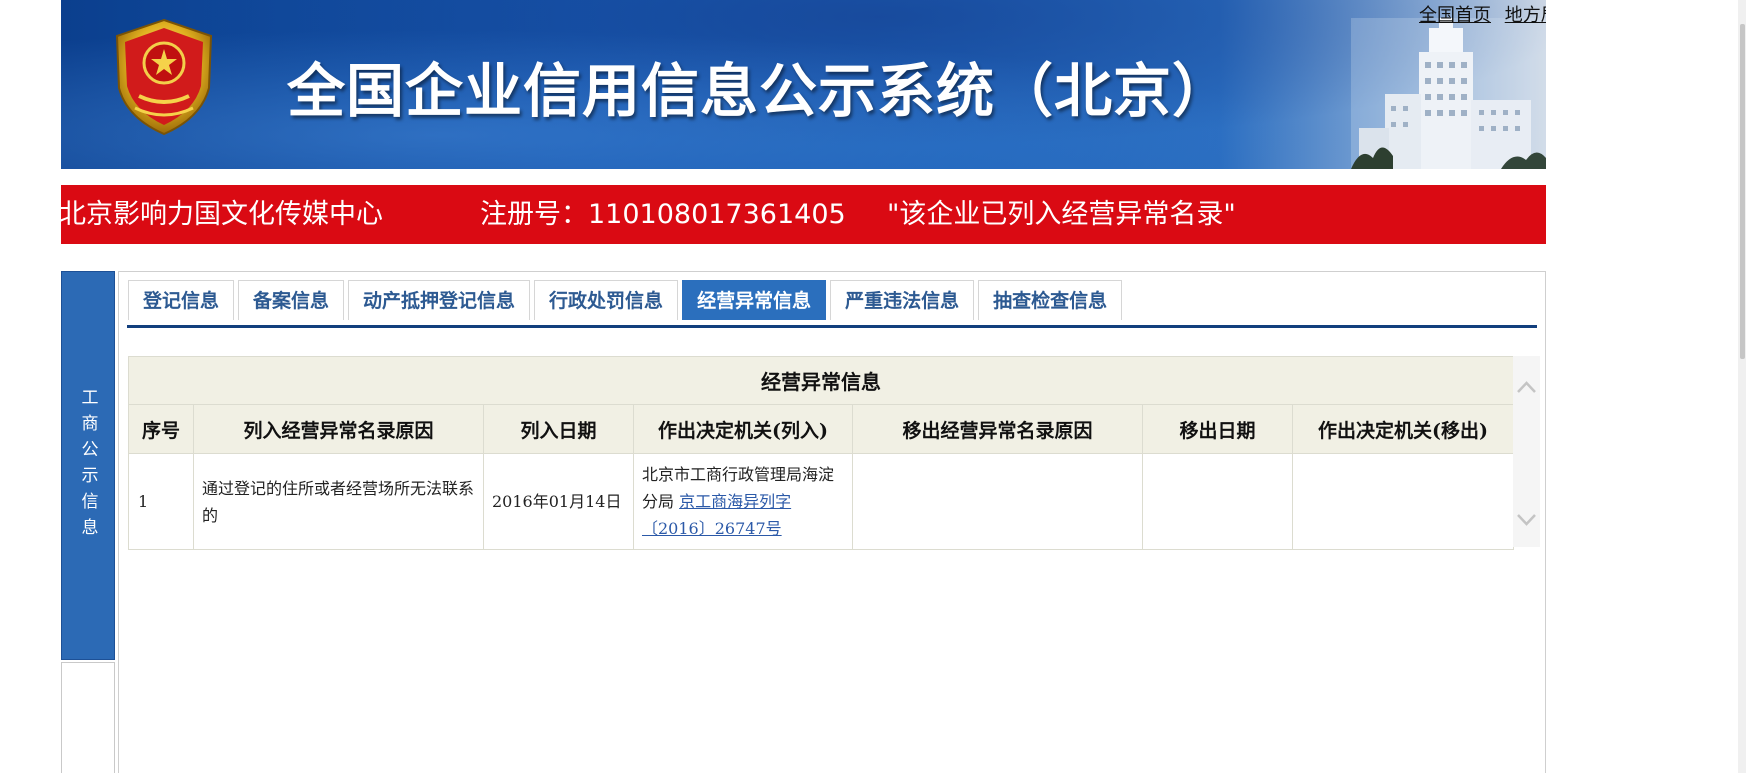 Image resolution: width=1746 pixels, height=773 pixels. What do you see at coordinates (338, 429) in the screenshot?
I see `col-header-reason: 列入经营异常名录原因` at bounding box center [338, 429].